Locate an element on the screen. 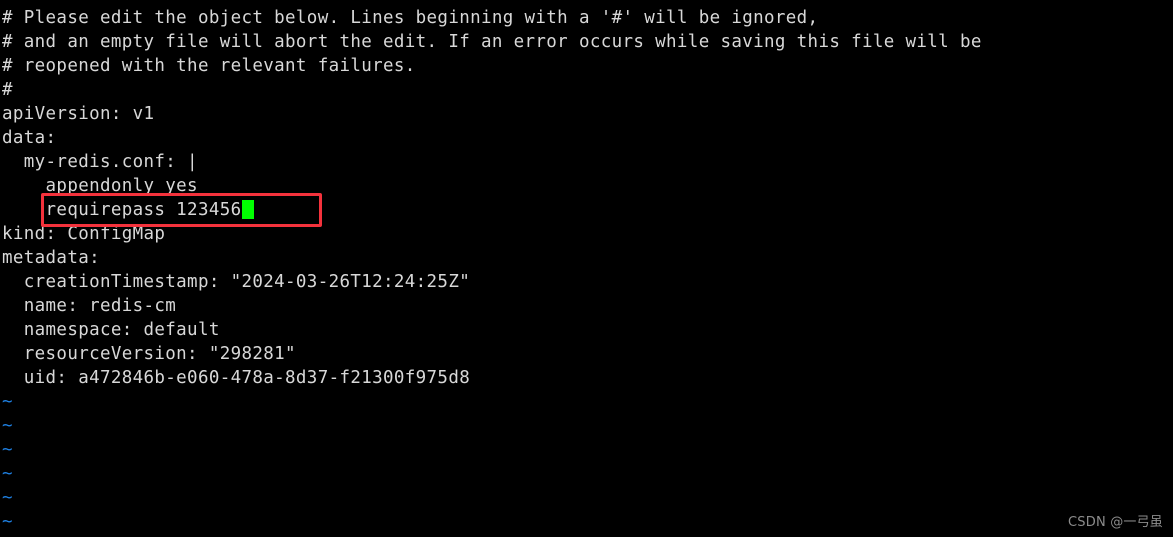 The image size is (1173, 537). editor-line-requirepass-text: requirepass 123456 is located at coordinates (122, 210).